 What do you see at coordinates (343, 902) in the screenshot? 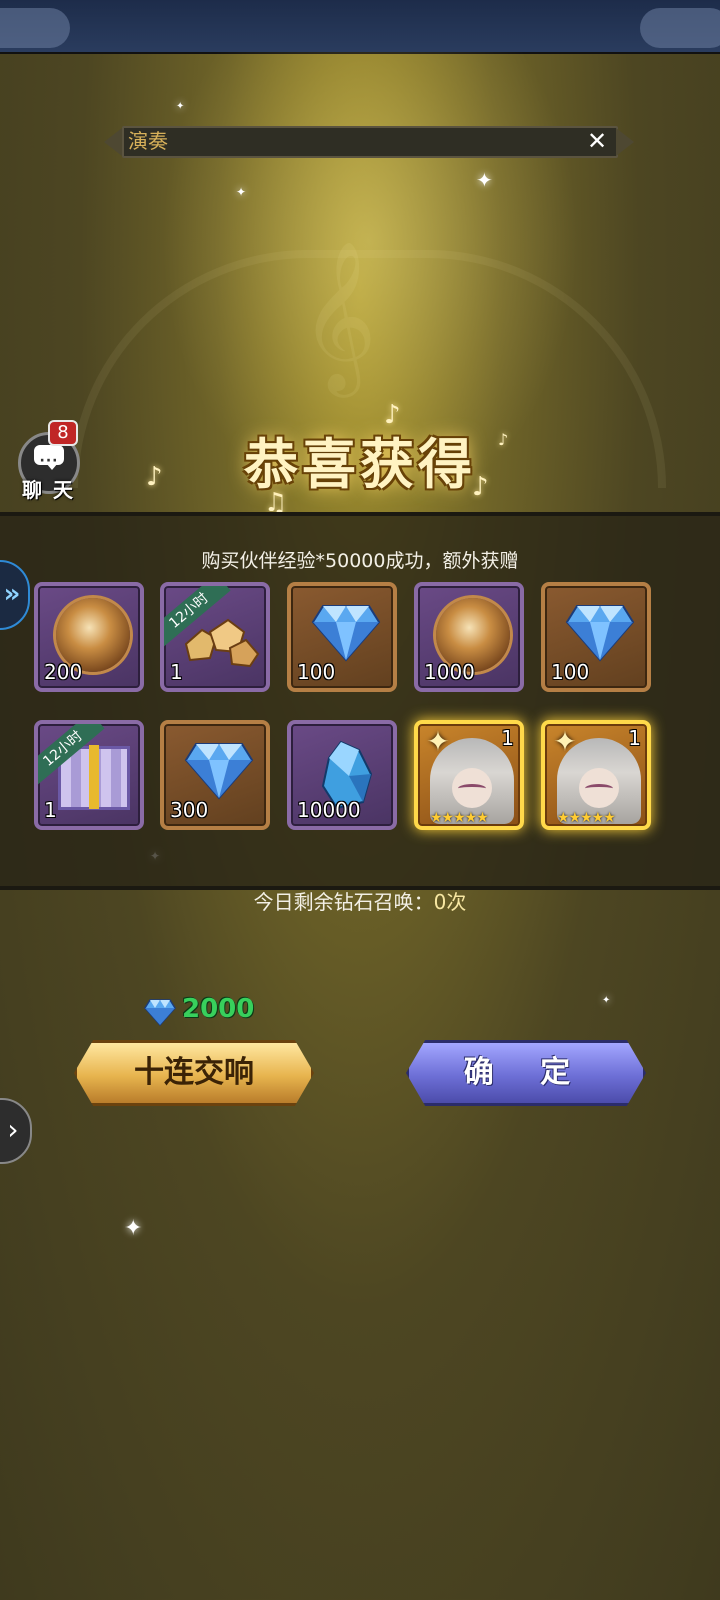
I see `remaining-summons-label: 今日剩余钻石召唤：` at bounding box center [343, 902].